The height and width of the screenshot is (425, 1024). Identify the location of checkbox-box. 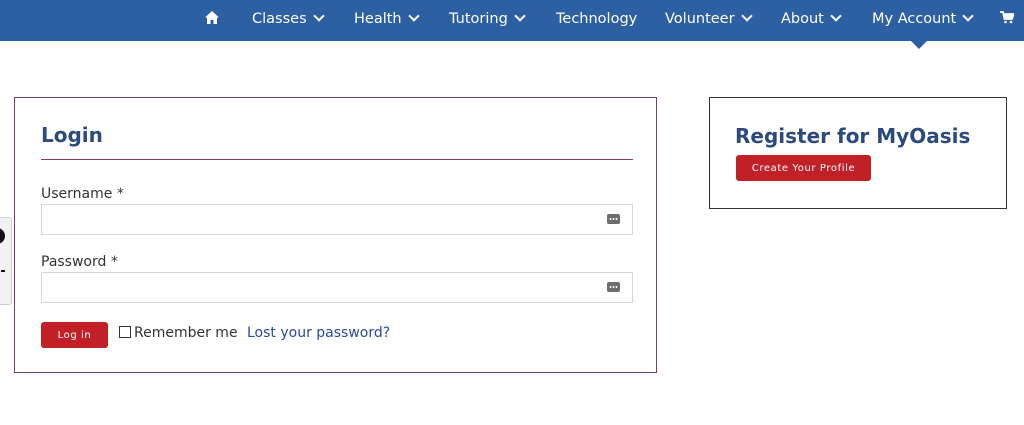
(125, 332).